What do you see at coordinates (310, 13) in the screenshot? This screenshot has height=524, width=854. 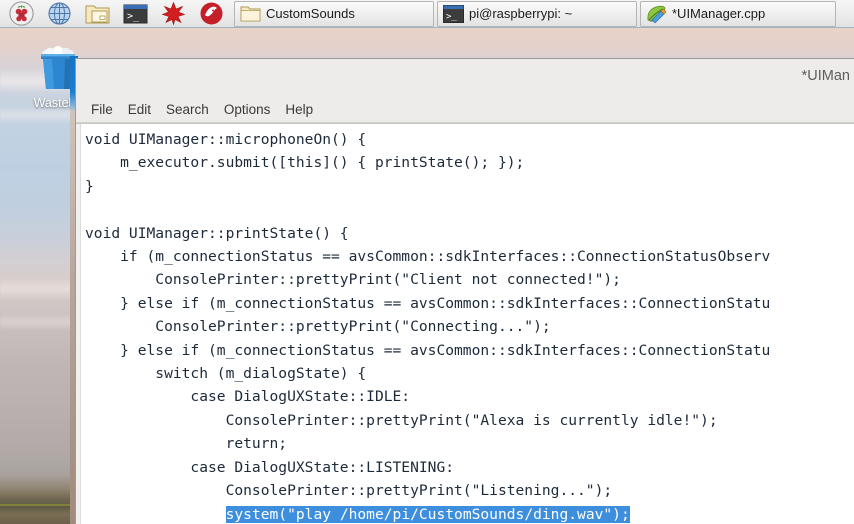 I see `taskbar-window-label: CustomSounds` at bounding box center [310, 13].